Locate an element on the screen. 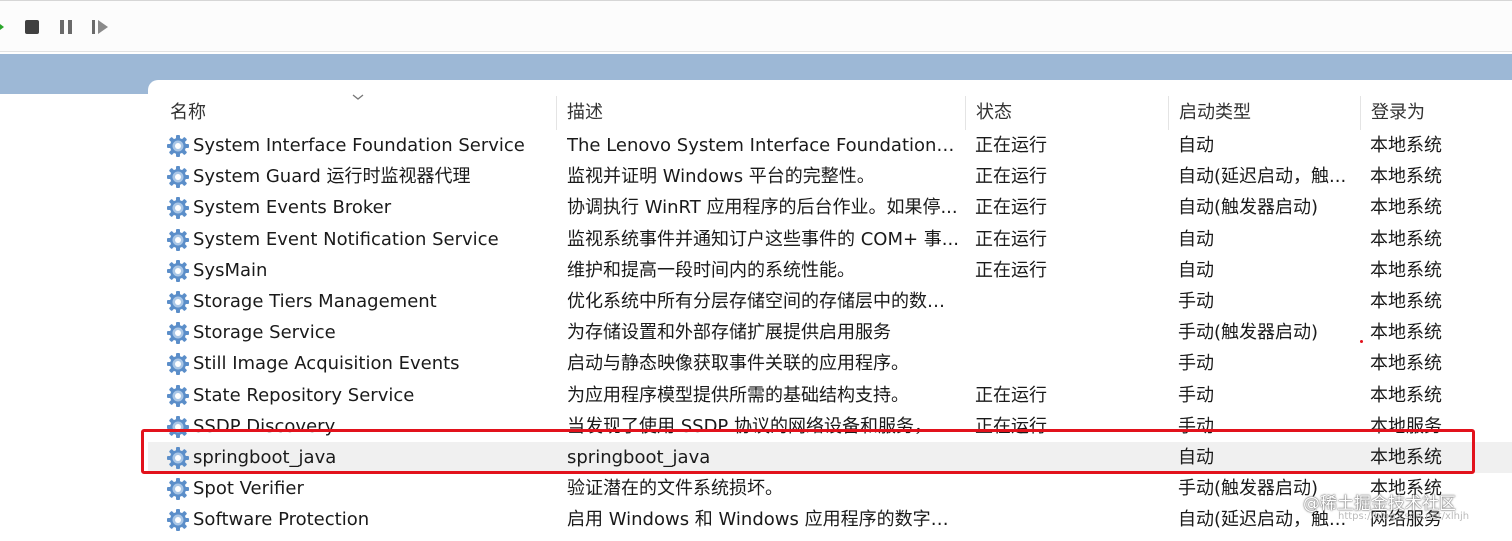 This screenshot has height=541, width=1512. watermark: @稀土掘金技术社区 is located at coordinates (1379, 504).